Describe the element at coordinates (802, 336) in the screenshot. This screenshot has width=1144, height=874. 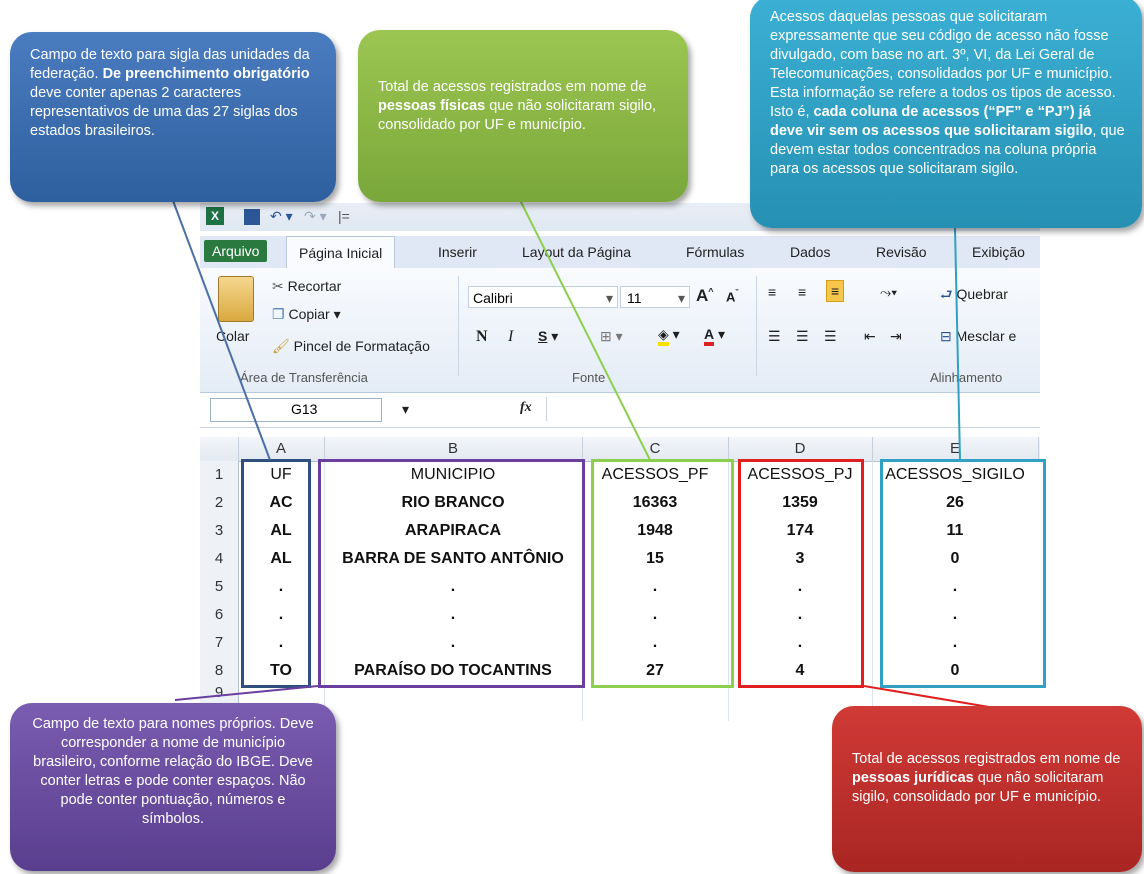
I see `align-center-icon: ☰` at that location.